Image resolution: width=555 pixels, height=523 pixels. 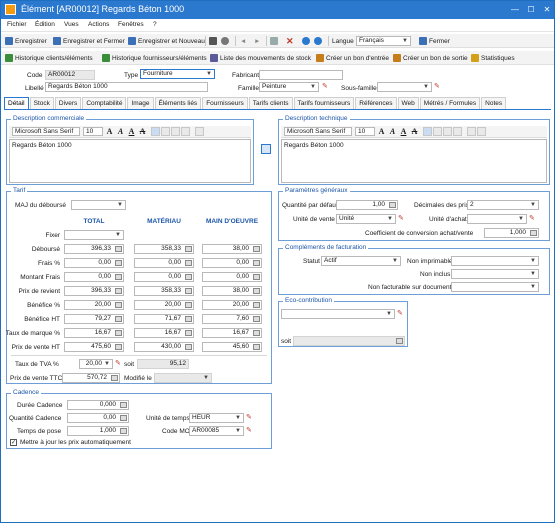 I want to click on close-window-button: ✕, so click(x=547, y=9).